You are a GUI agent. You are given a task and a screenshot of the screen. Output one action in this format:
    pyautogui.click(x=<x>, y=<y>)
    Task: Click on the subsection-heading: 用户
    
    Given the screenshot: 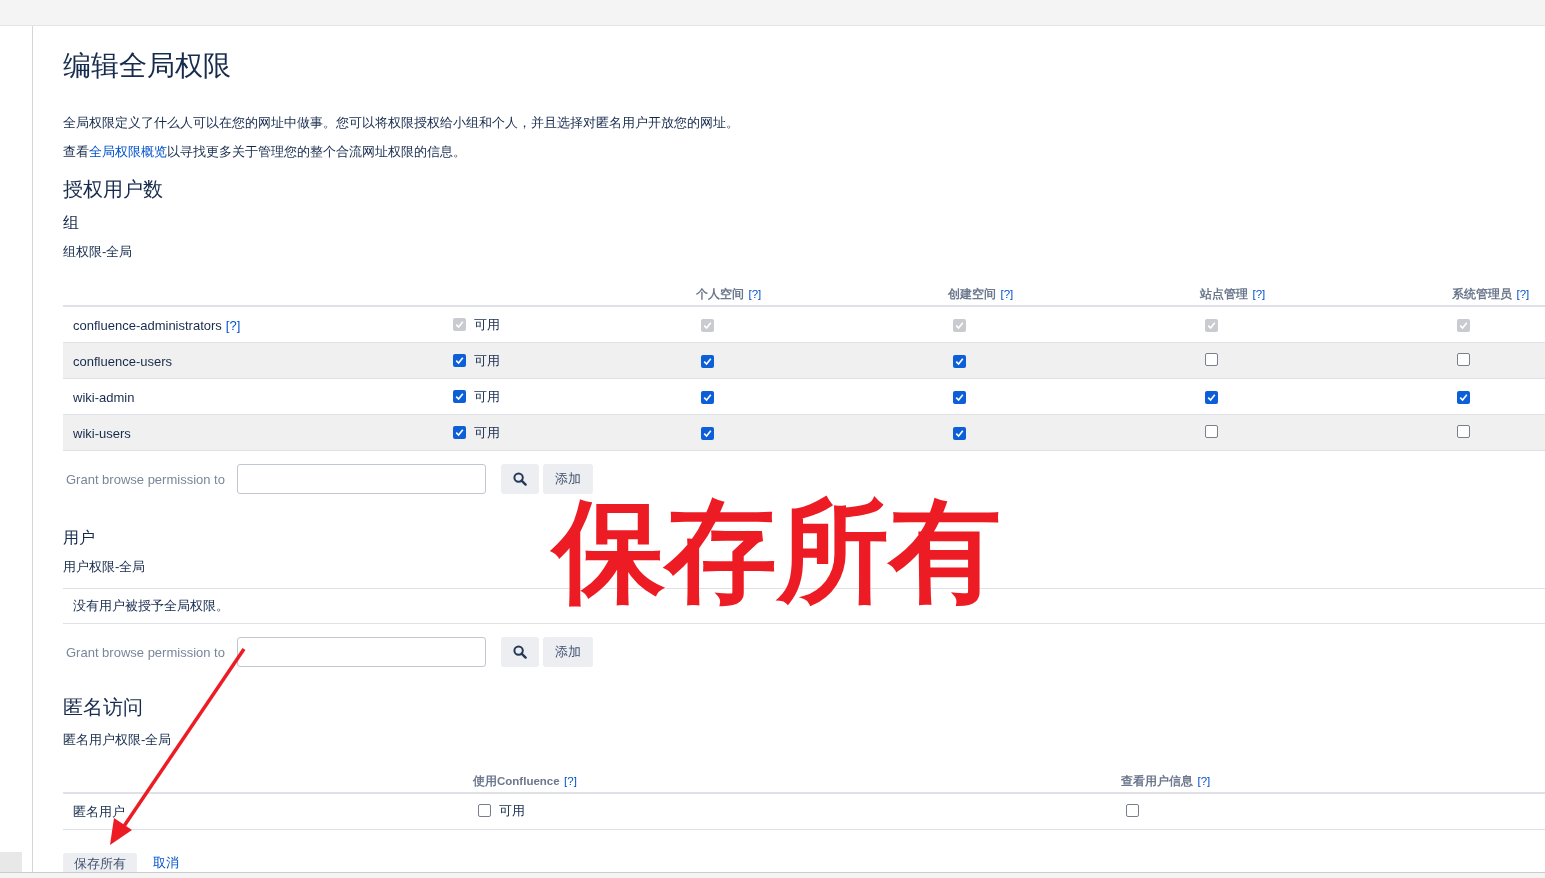 What is the action you would take?
    pyautogui.click(x=79, y=538)
    